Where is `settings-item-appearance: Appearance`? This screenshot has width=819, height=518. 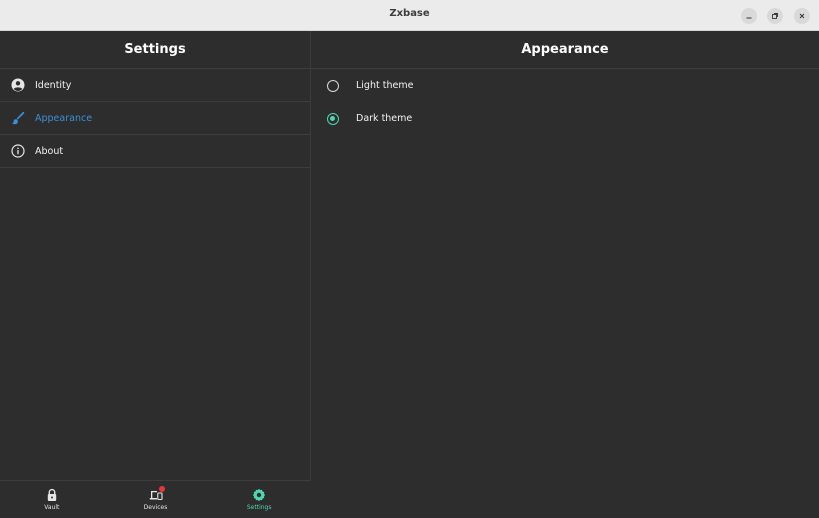 settings-item-appearance: Appearance is located at coordinates (155, 118).